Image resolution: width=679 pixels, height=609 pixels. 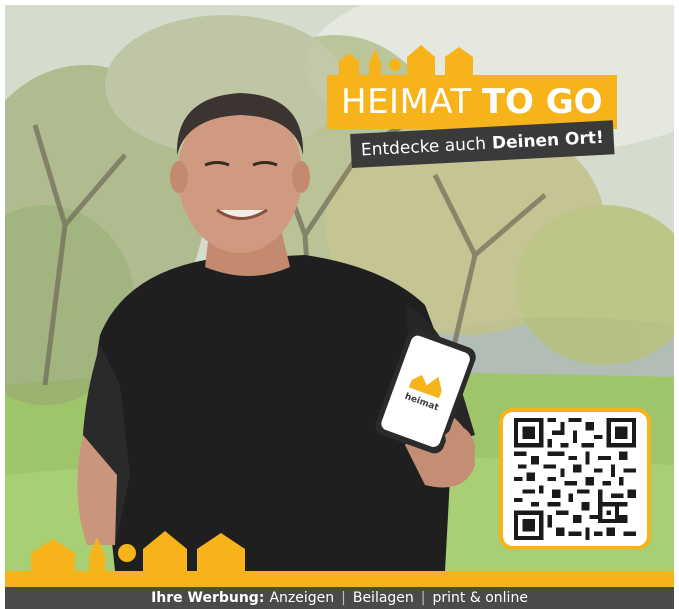 I want to click on qr-code-icon, so click(x=575, y=479).